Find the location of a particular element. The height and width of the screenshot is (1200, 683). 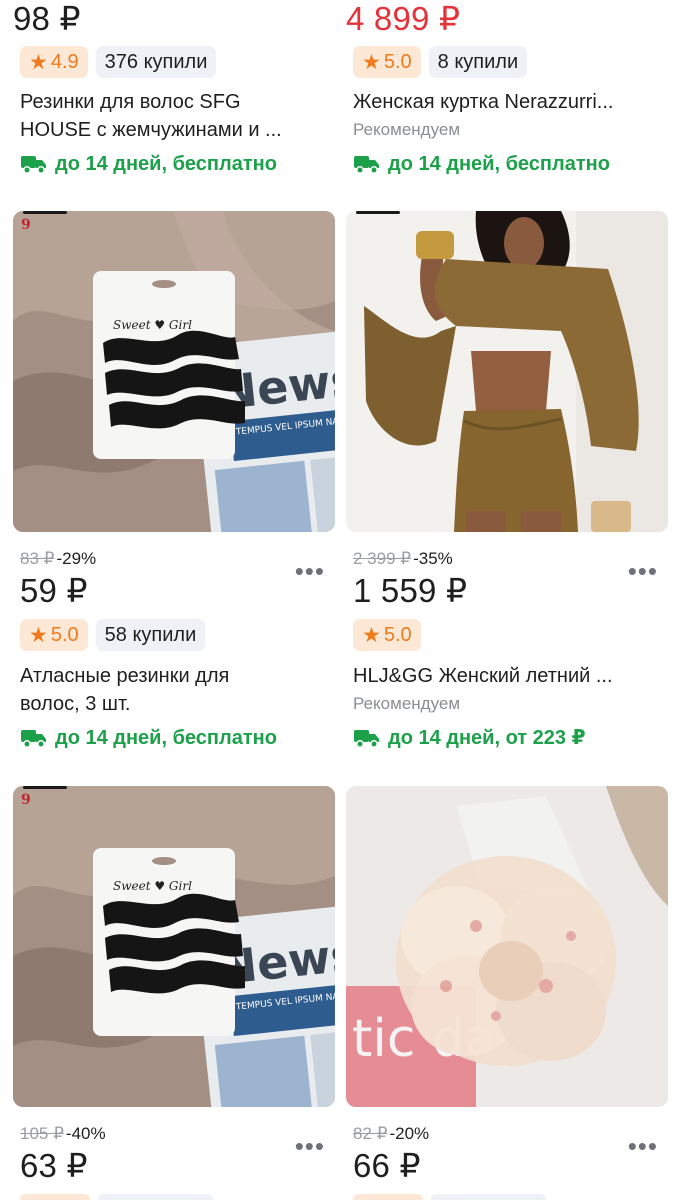

badges: ★ 5.0 8 купили is located at coordinates (440, 62).